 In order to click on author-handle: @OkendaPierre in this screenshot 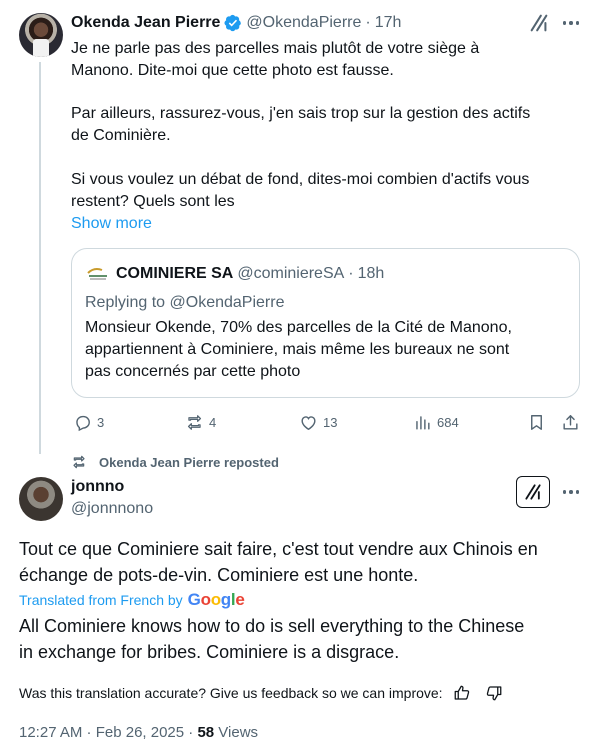, I will do `click(303, 23)`.